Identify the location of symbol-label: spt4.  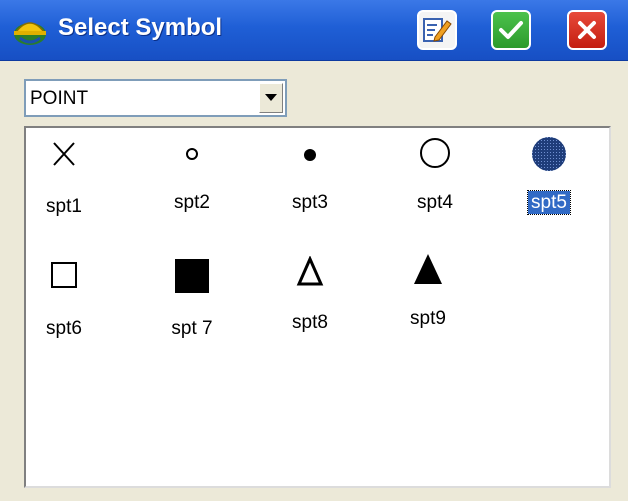
(435, 202).